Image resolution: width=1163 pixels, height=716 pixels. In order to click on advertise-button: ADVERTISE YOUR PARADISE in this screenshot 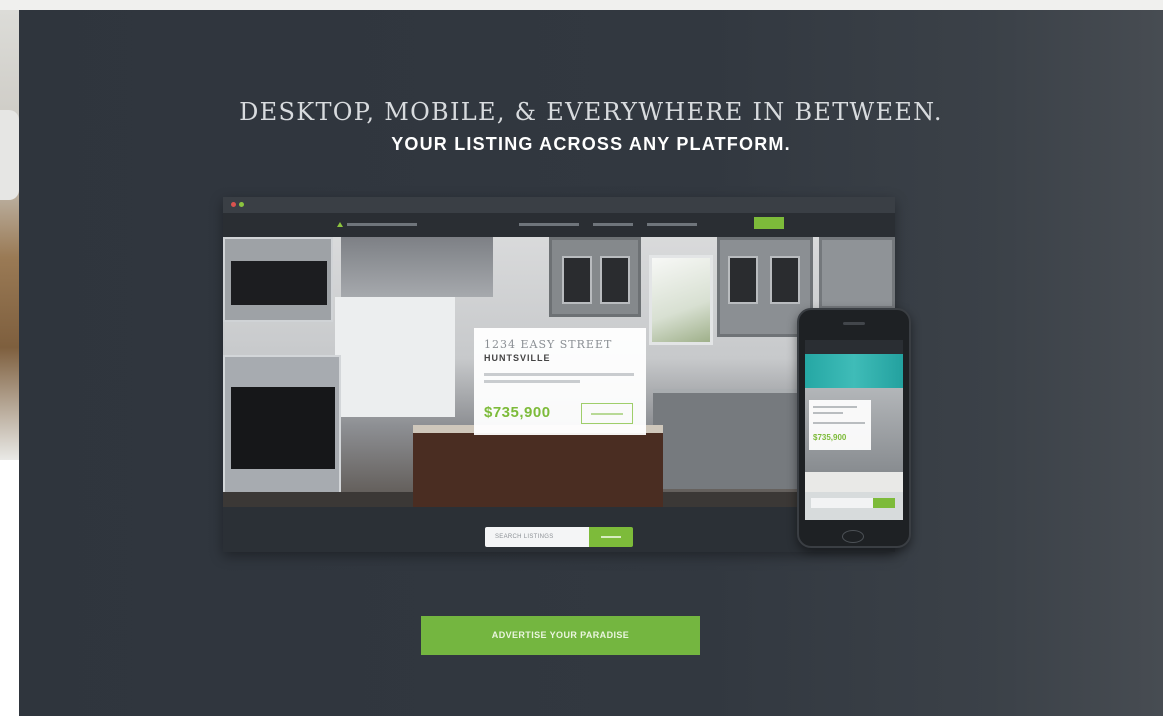, I will do `click(560, 635)`.